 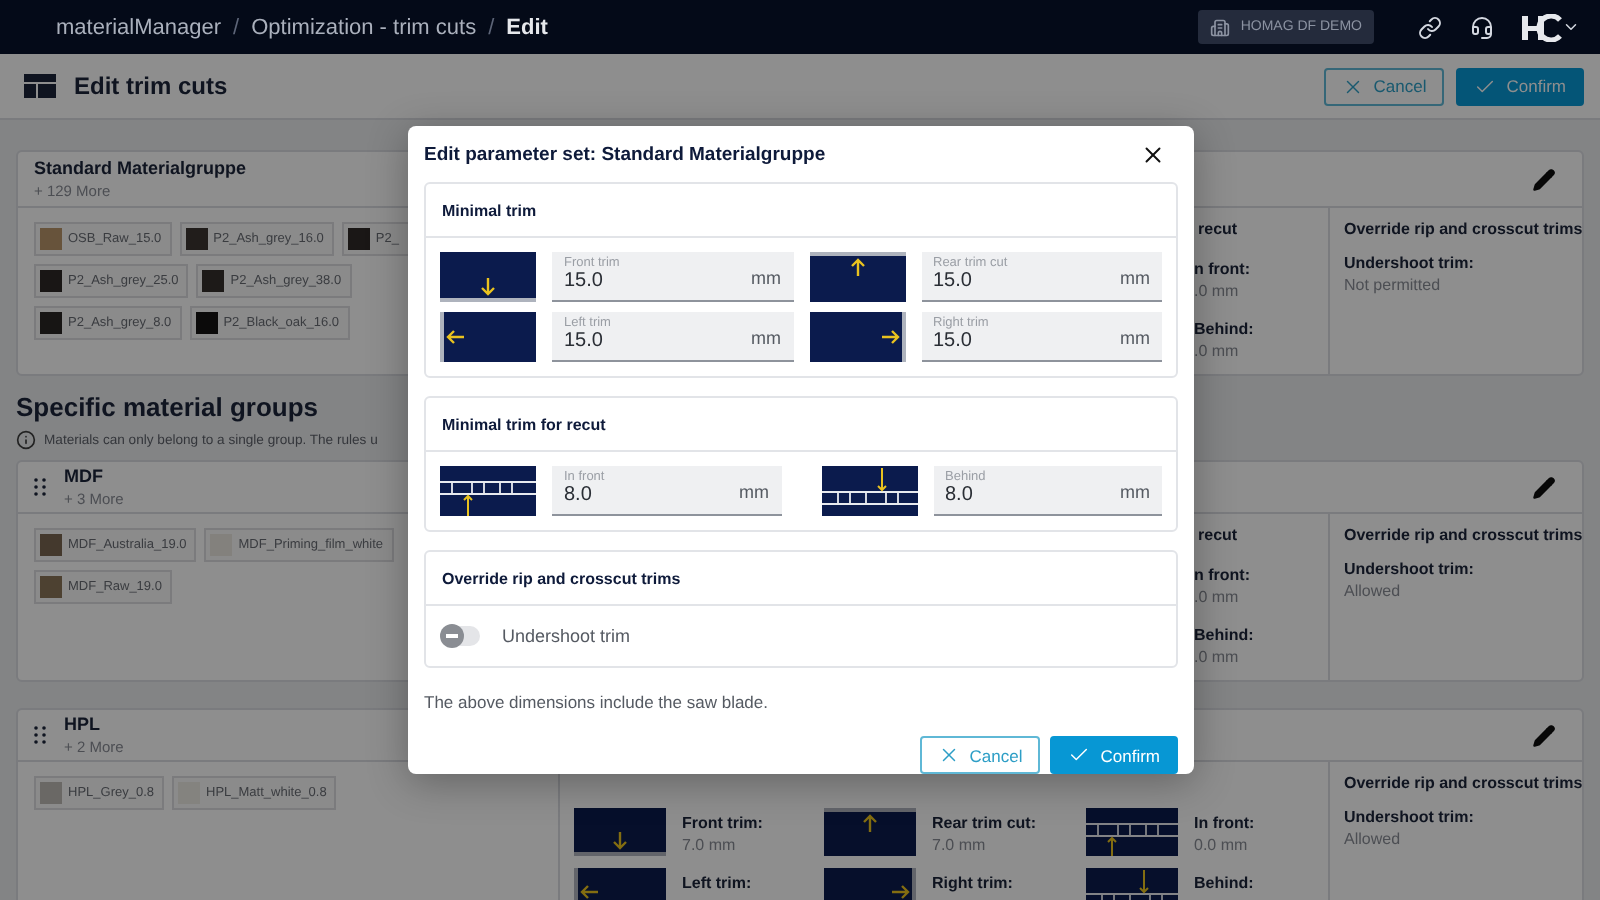 I want to click on breadcrumb-link: Optimization - trim cuts, so click(x=364, y=27).